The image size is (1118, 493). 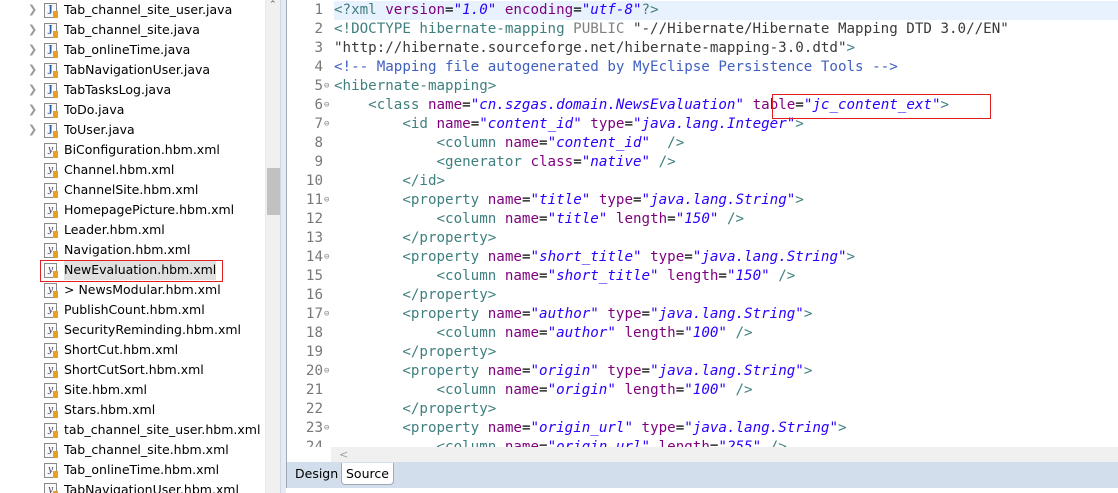 I want to click on code-line: 21 <column name="origin" length="100" />, so click(x=702, y=390).